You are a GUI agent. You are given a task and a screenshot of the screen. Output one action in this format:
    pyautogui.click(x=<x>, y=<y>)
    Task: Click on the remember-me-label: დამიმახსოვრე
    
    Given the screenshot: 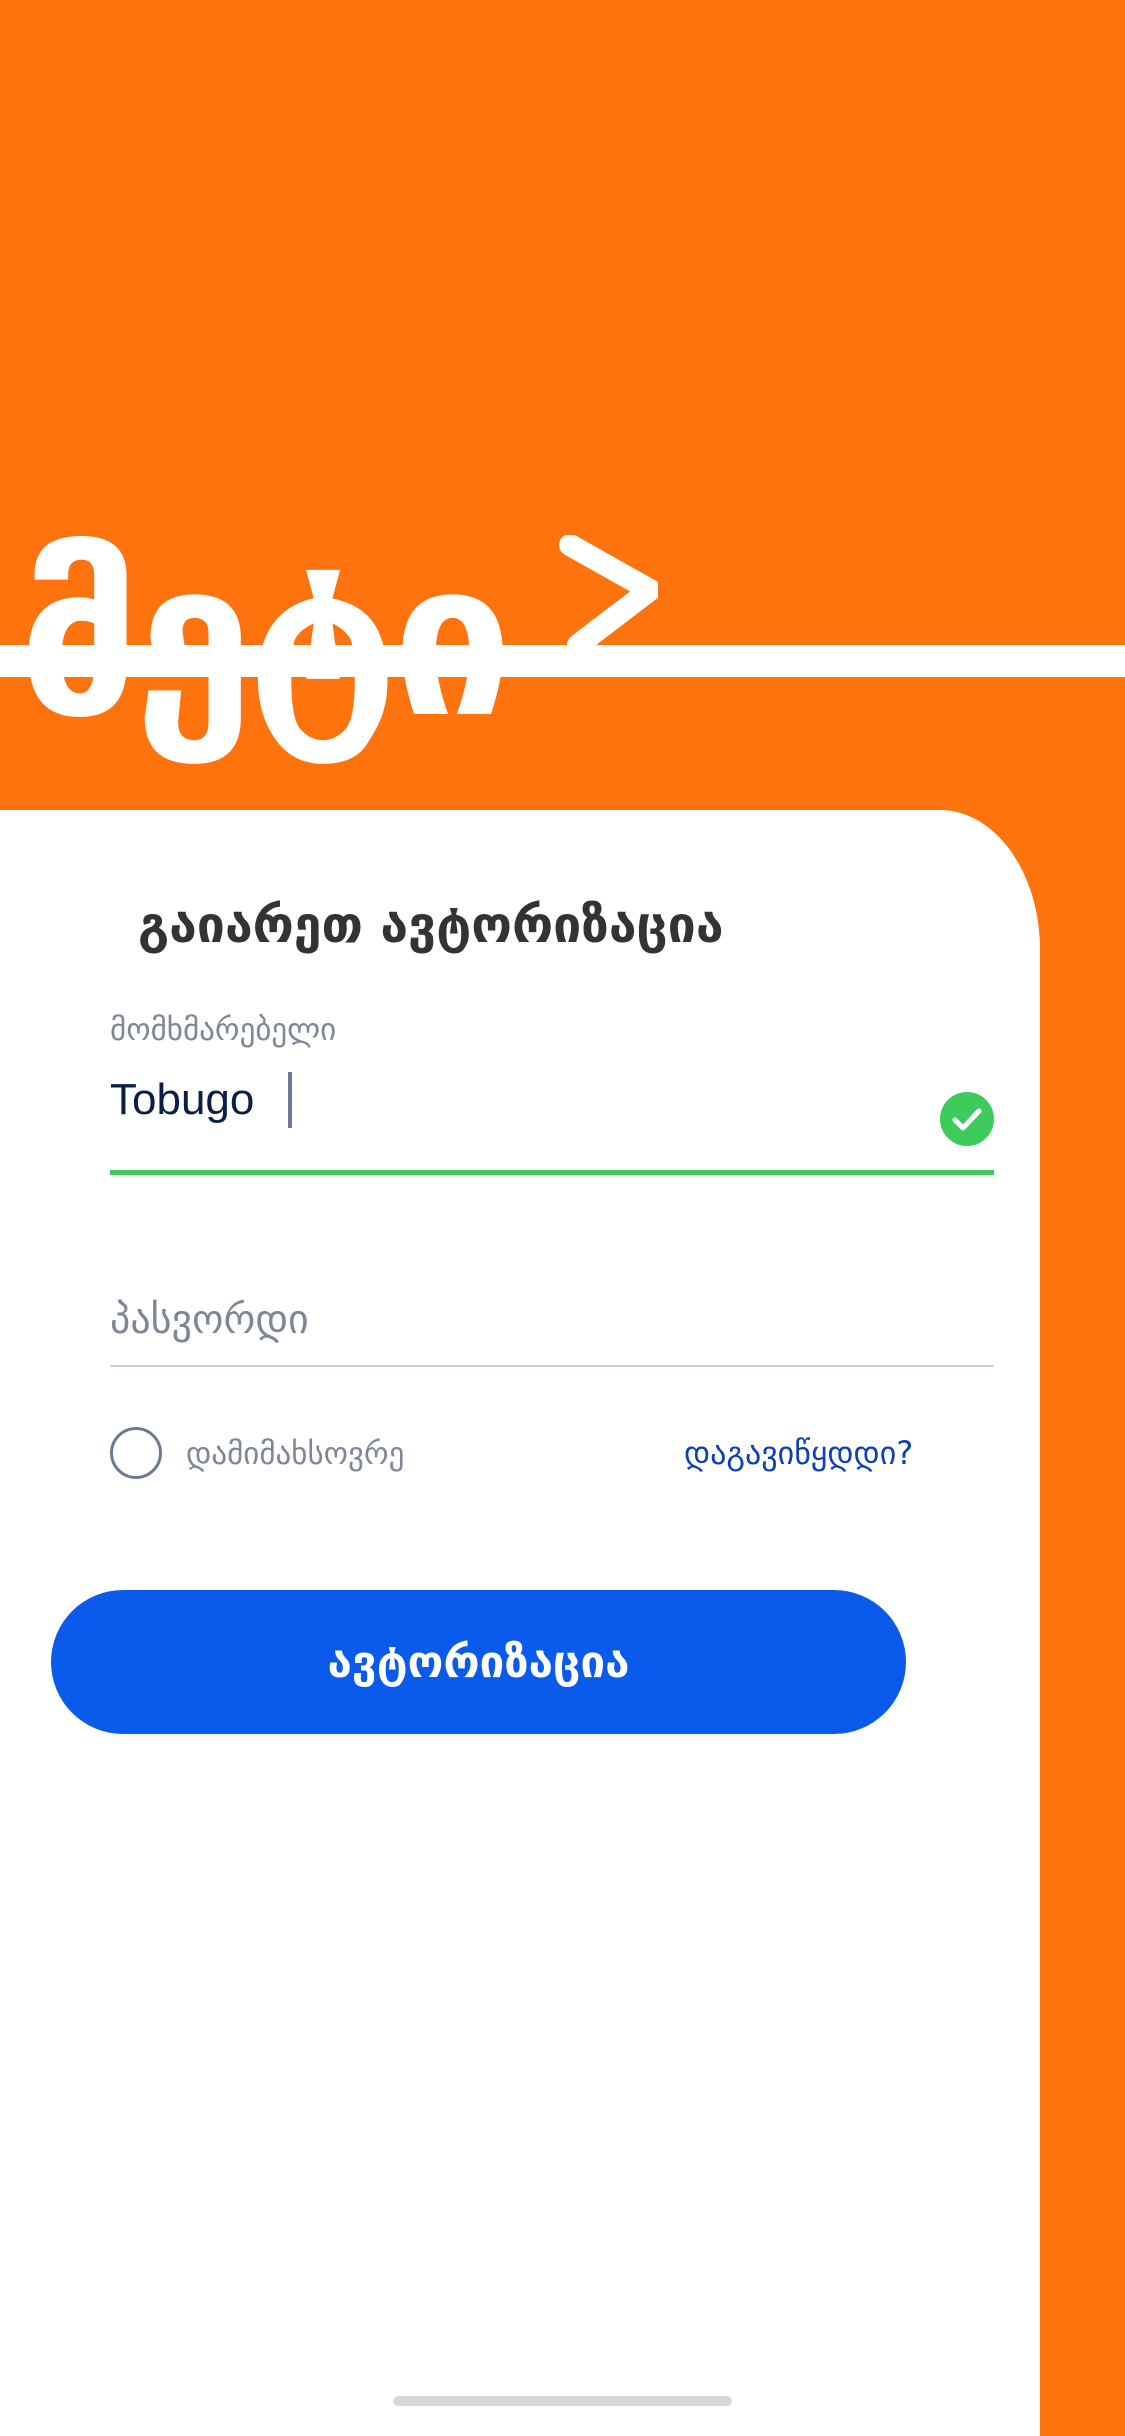 What is the action you would take?
    pyautogui.click(x=295, y=1454)
    